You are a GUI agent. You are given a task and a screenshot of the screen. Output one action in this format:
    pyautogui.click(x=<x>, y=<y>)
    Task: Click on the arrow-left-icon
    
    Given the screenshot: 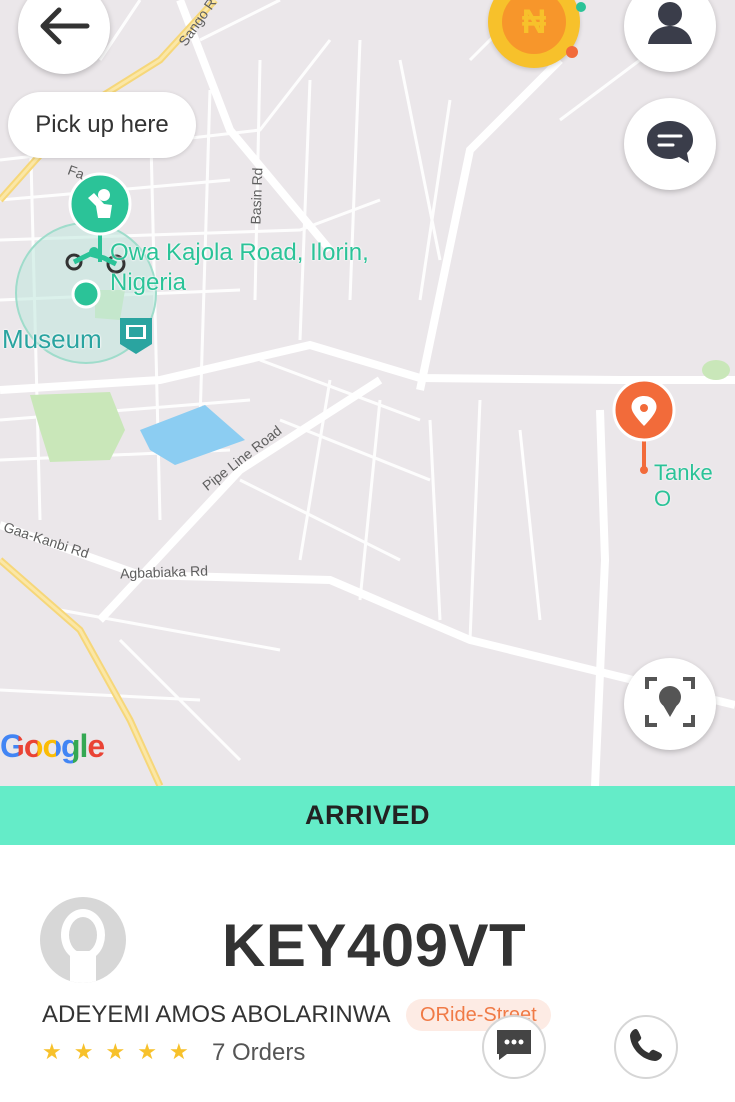 What is the action you would take?
    pyautogui.click(x=64, y=28)
    